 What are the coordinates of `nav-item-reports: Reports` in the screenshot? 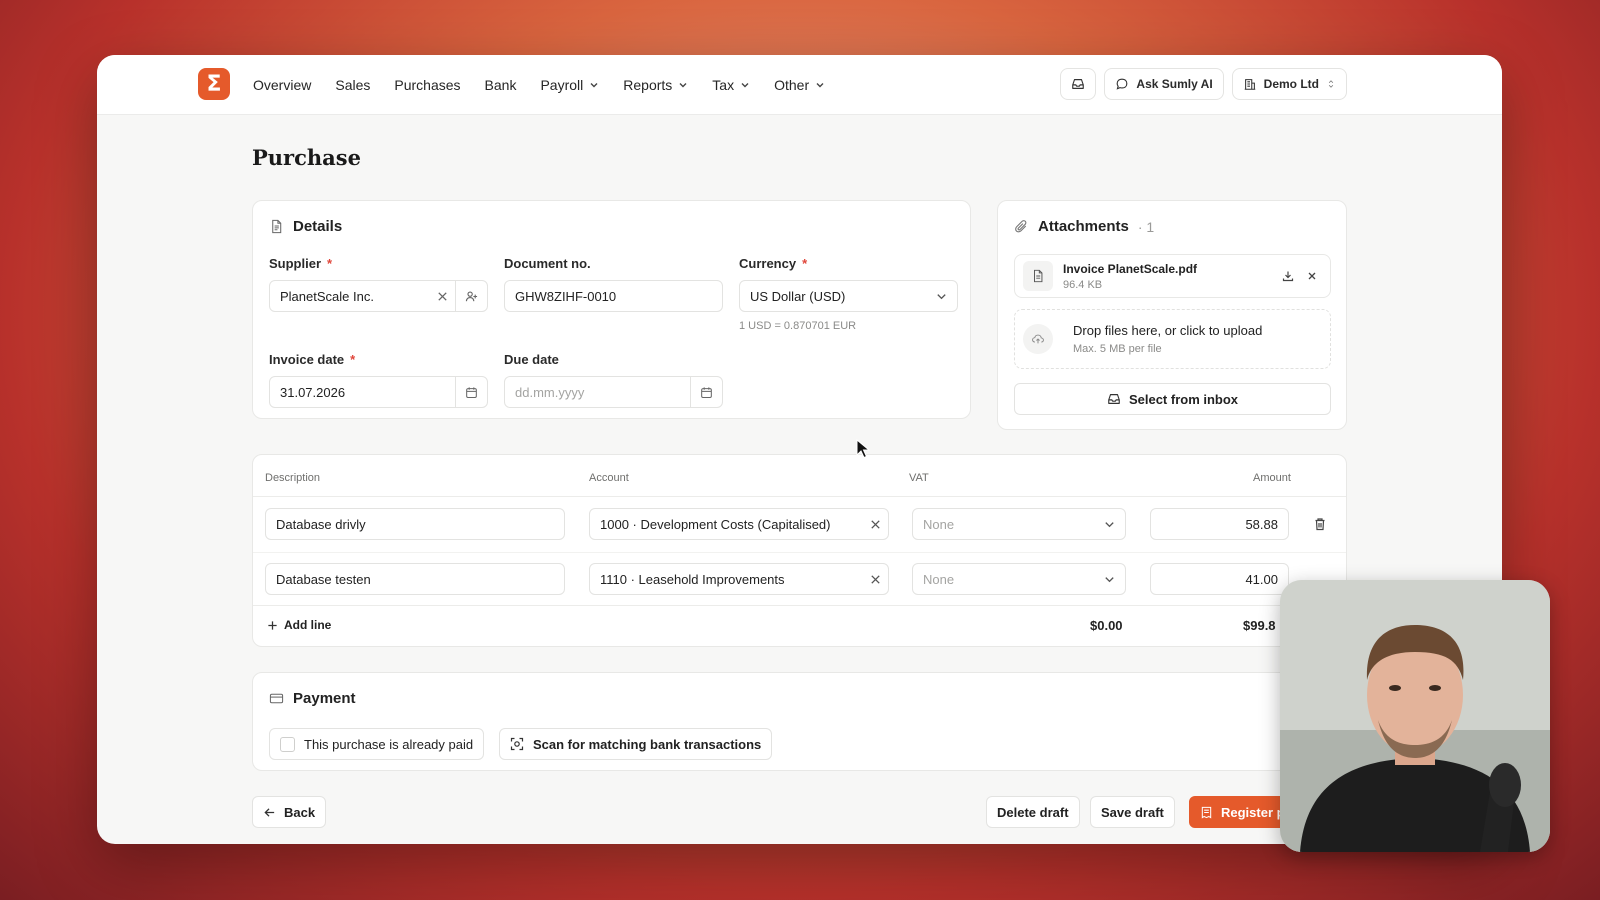 It's located at (655, 85).